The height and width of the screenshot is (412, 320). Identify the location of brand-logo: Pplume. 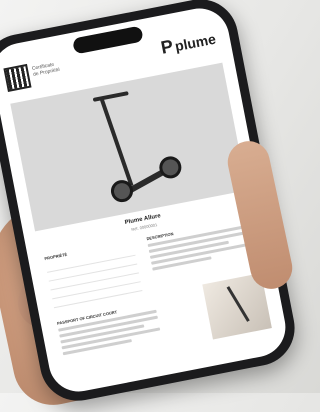
(188, 43).